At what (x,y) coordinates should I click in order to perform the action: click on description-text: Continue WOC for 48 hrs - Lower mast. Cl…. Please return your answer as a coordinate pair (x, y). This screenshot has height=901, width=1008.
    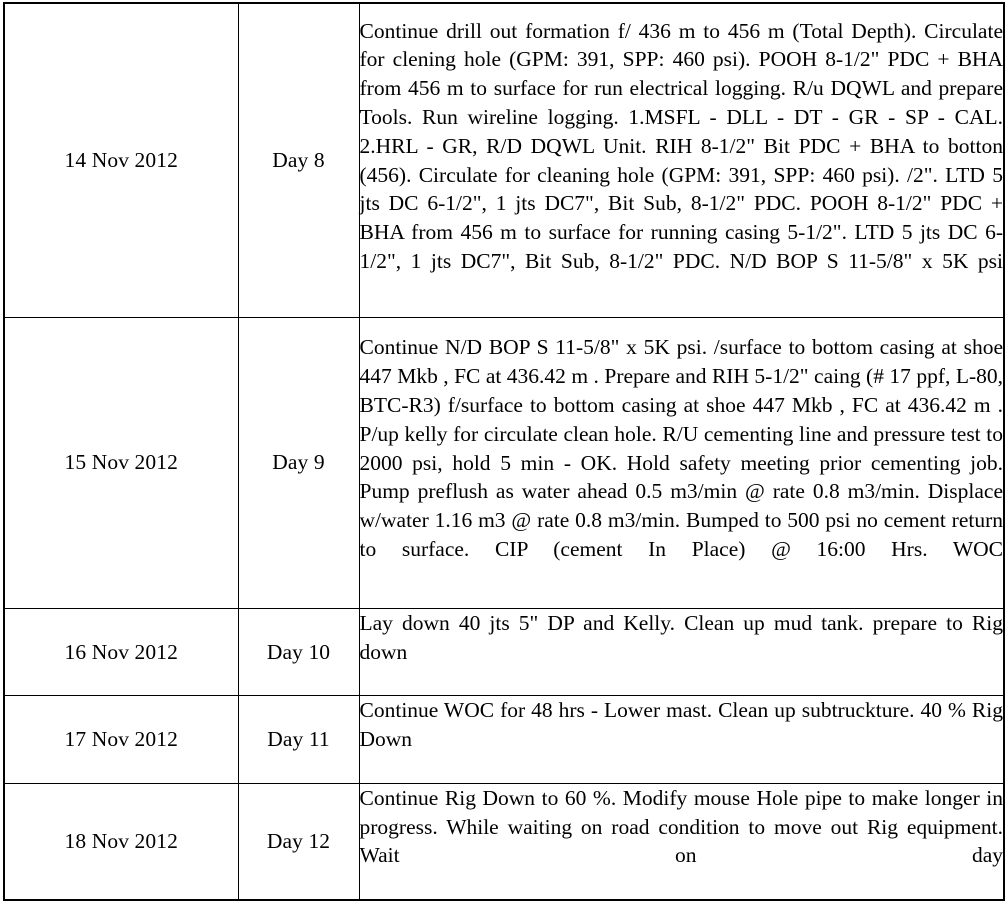
    Looking at the image, I should click on (681, 725).